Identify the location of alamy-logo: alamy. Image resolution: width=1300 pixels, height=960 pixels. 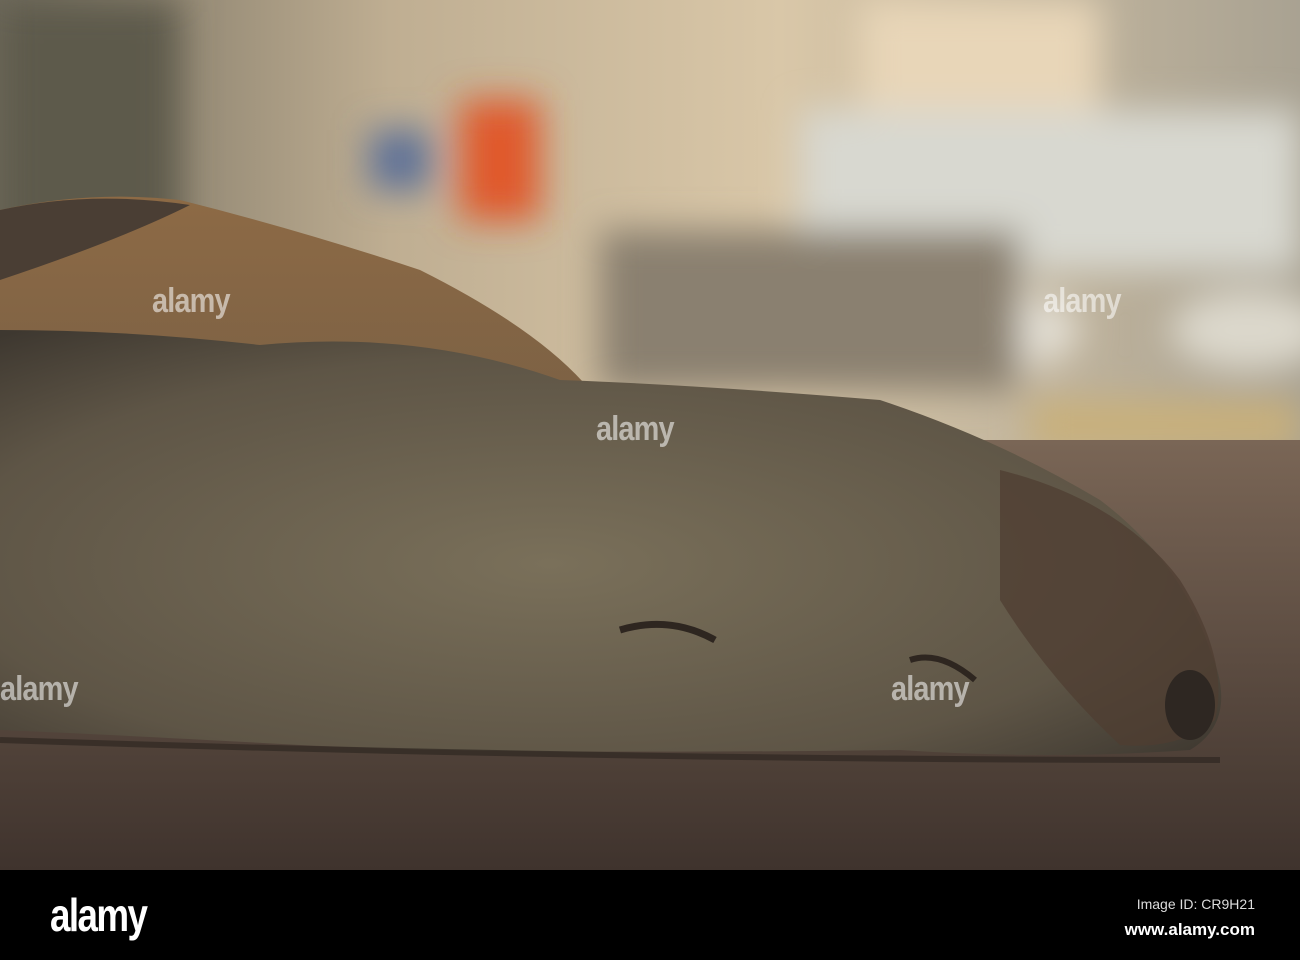
(99, 915).